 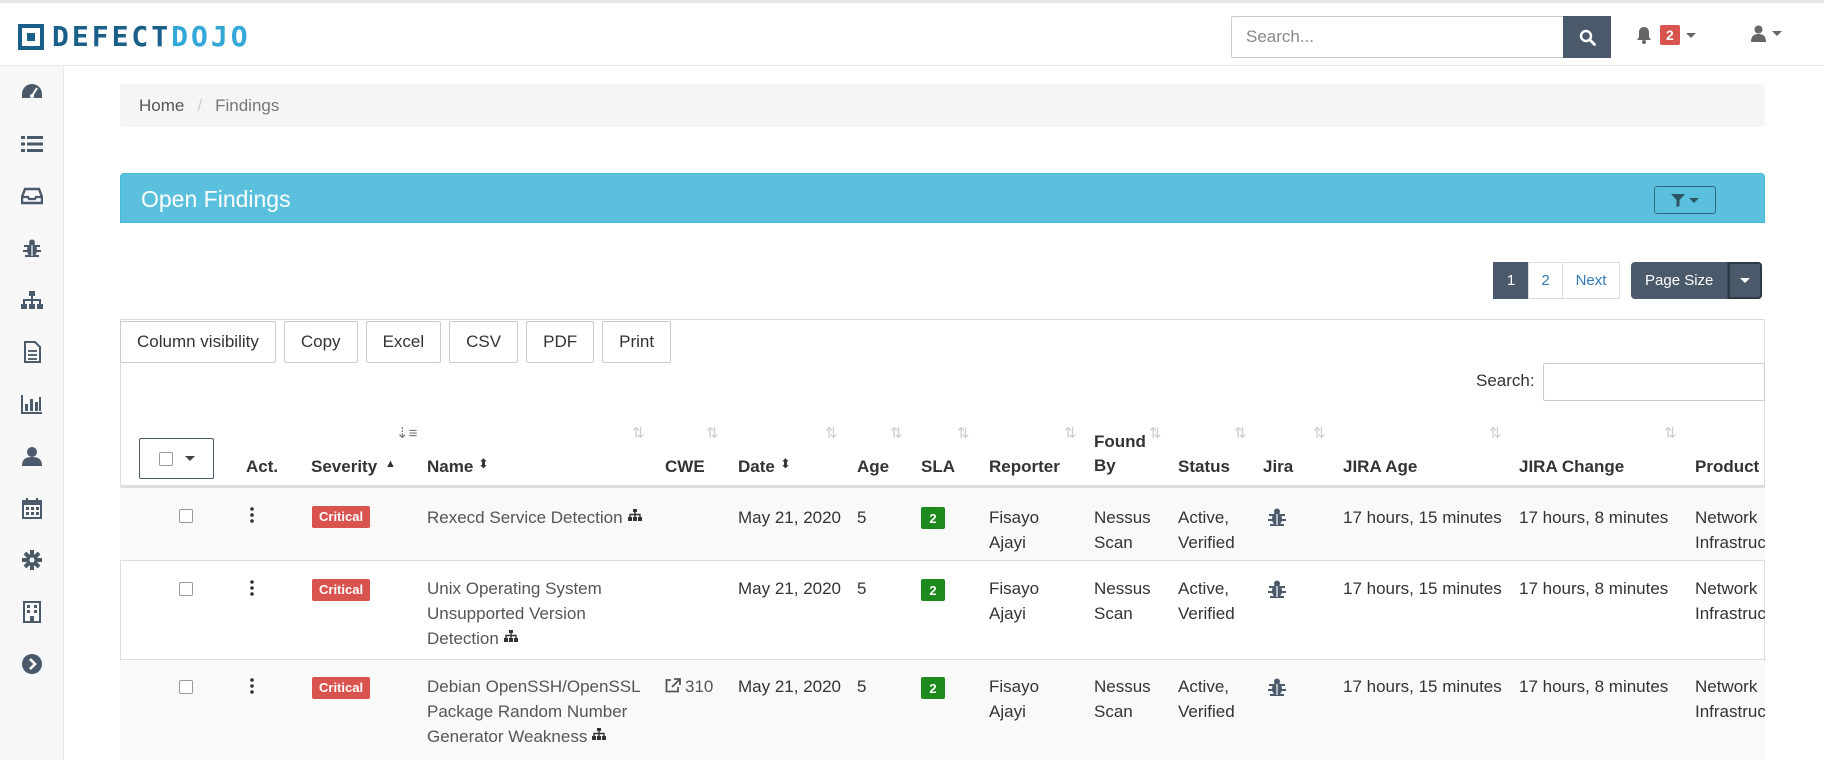 I want to click on page-2-button: 2, so click(x=1545, y=280).